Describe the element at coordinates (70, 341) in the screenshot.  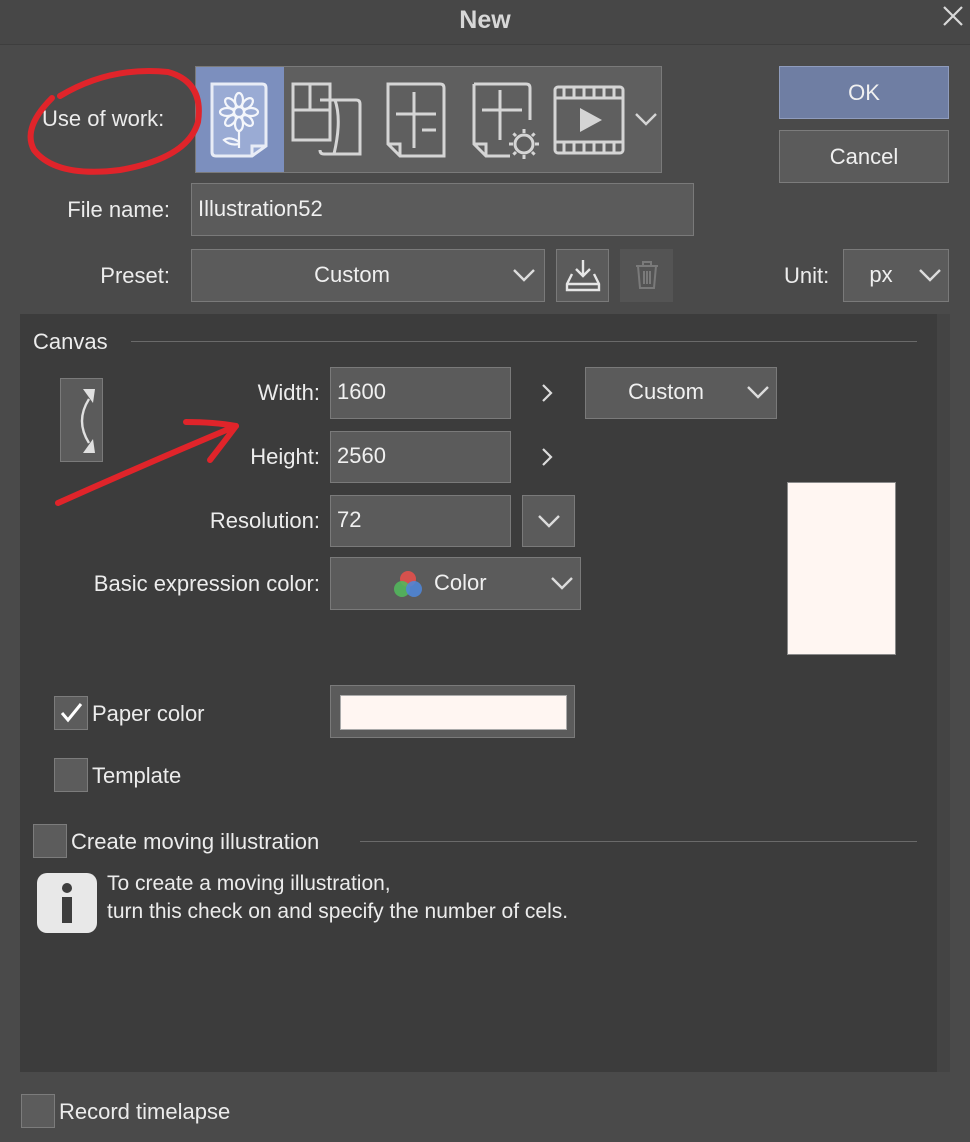
I see `canvas-section-label: Canvas` at that location.